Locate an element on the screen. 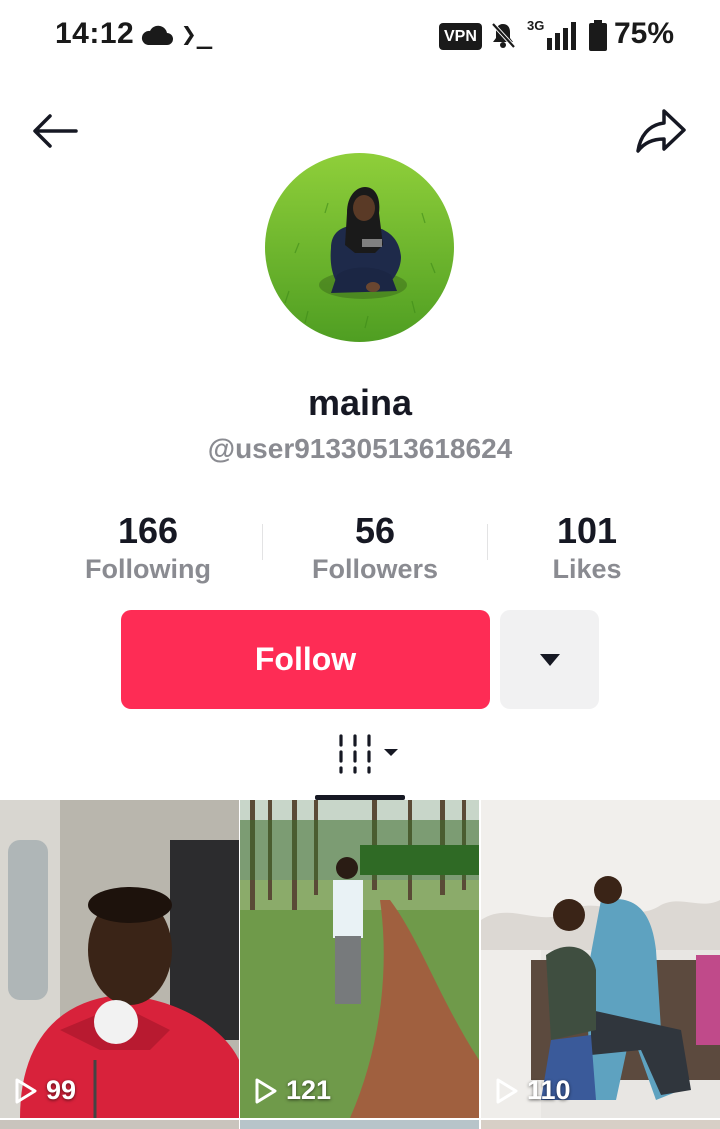 This screenshot has width=720, height=1129. arrow-left-icon is located at coordinates (55, 131).